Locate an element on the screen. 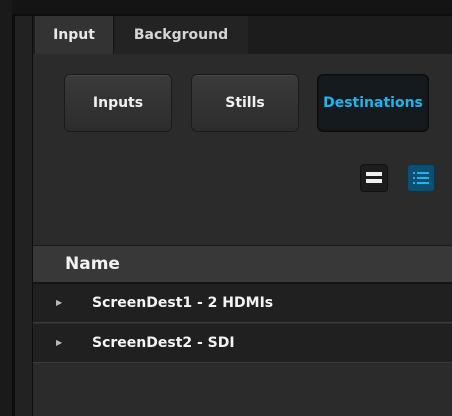 The width and height of the screenshot is (452, 416). tab-input: Input is located at coordinates (74, 35).